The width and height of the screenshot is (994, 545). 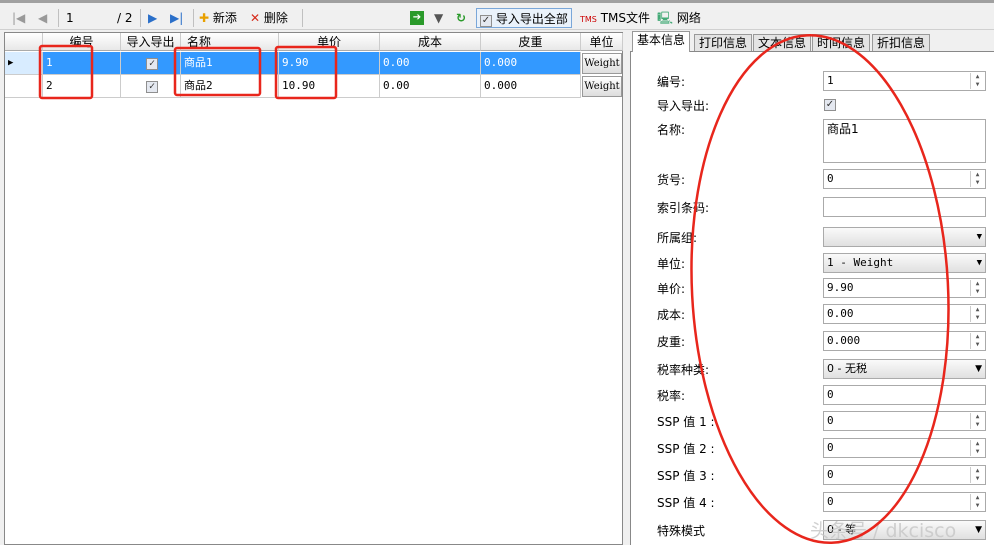 I want to click on cell-name: 商品1, so click(x=230, y=63).